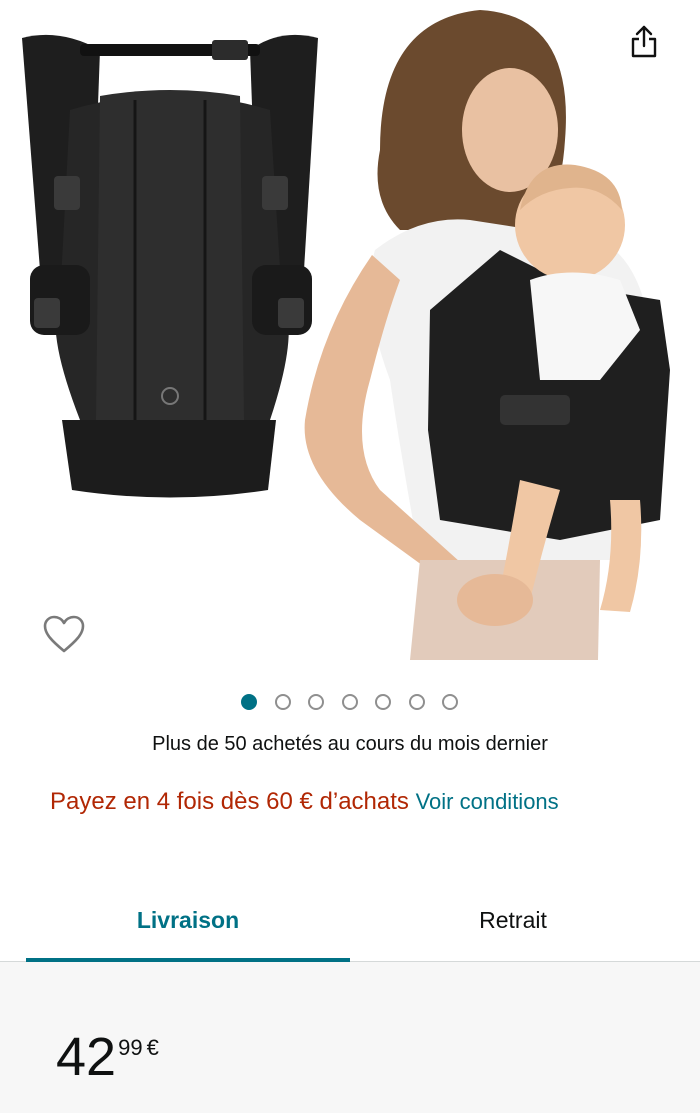  What do you see at coordinates (229, 801) in the screenshot?
I see `installment-offer-text: Payez en 4 fois dès 60 € d’achats` at bounding box center [229, 801].